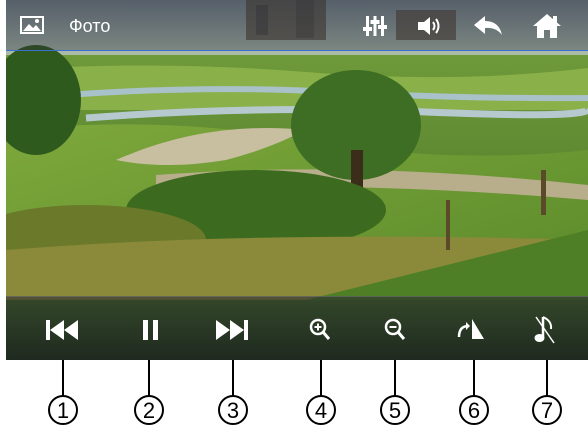 The image size is (588, 430). I want to click on control-bar, so click(297, 328).